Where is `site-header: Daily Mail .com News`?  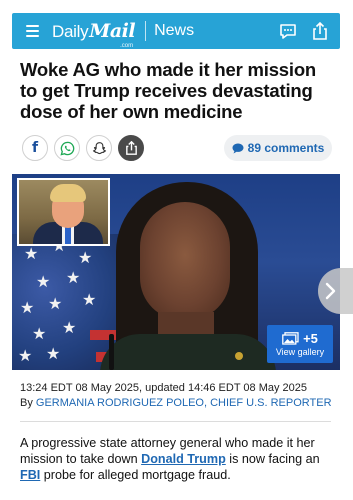
site-header: Daily Mail .com News is located at coordinates (176, 31).